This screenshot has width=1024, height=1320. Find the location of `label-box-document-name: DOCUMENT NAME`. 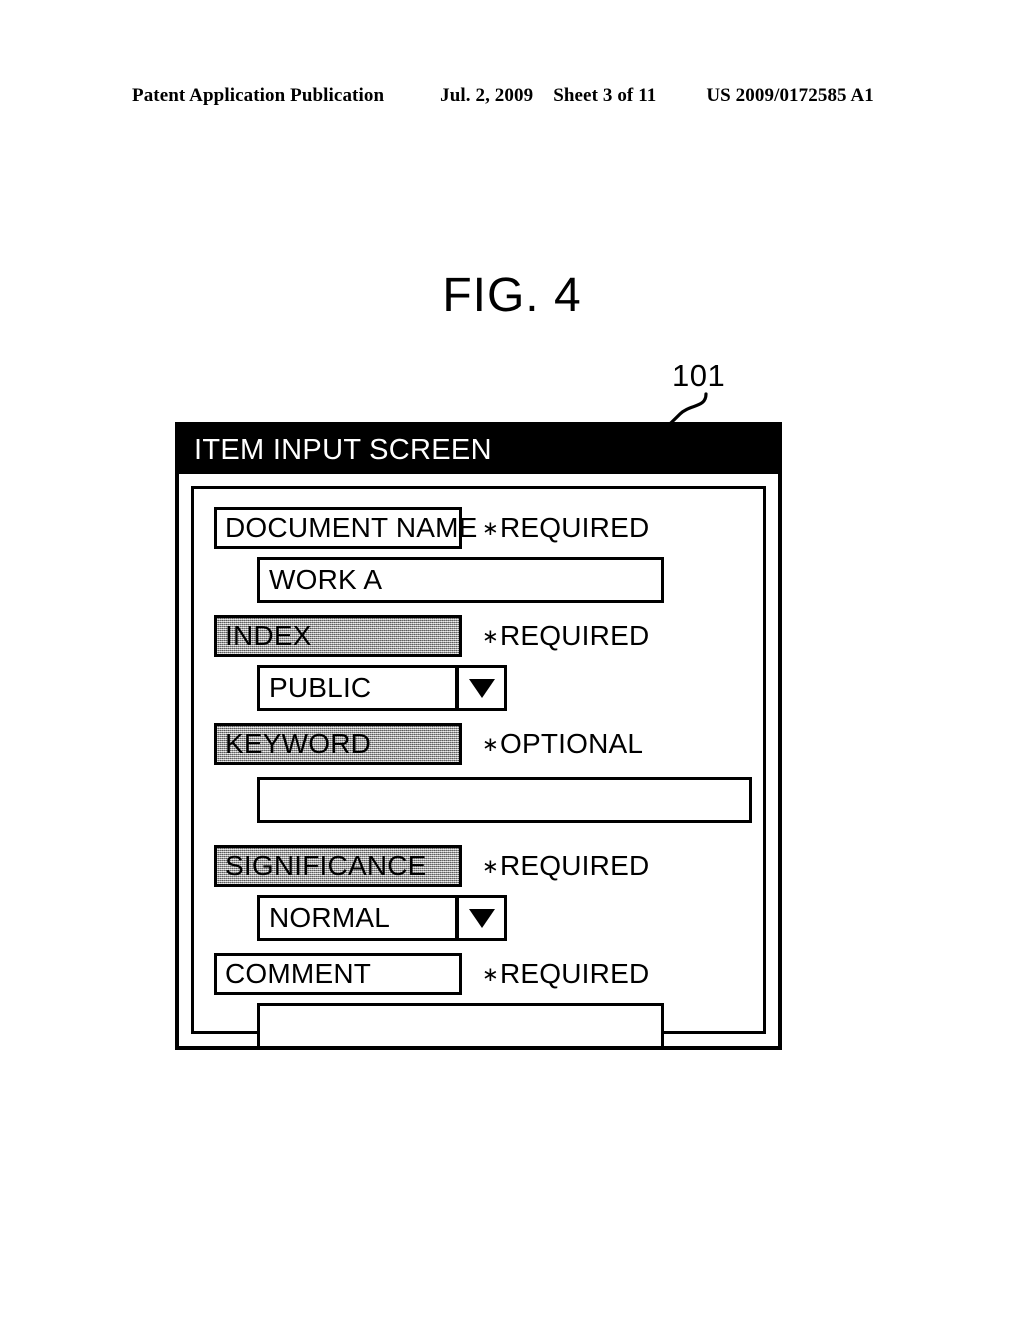

label-box-document-name: DOCUMENT NAME is located at coordinates (345, 528).